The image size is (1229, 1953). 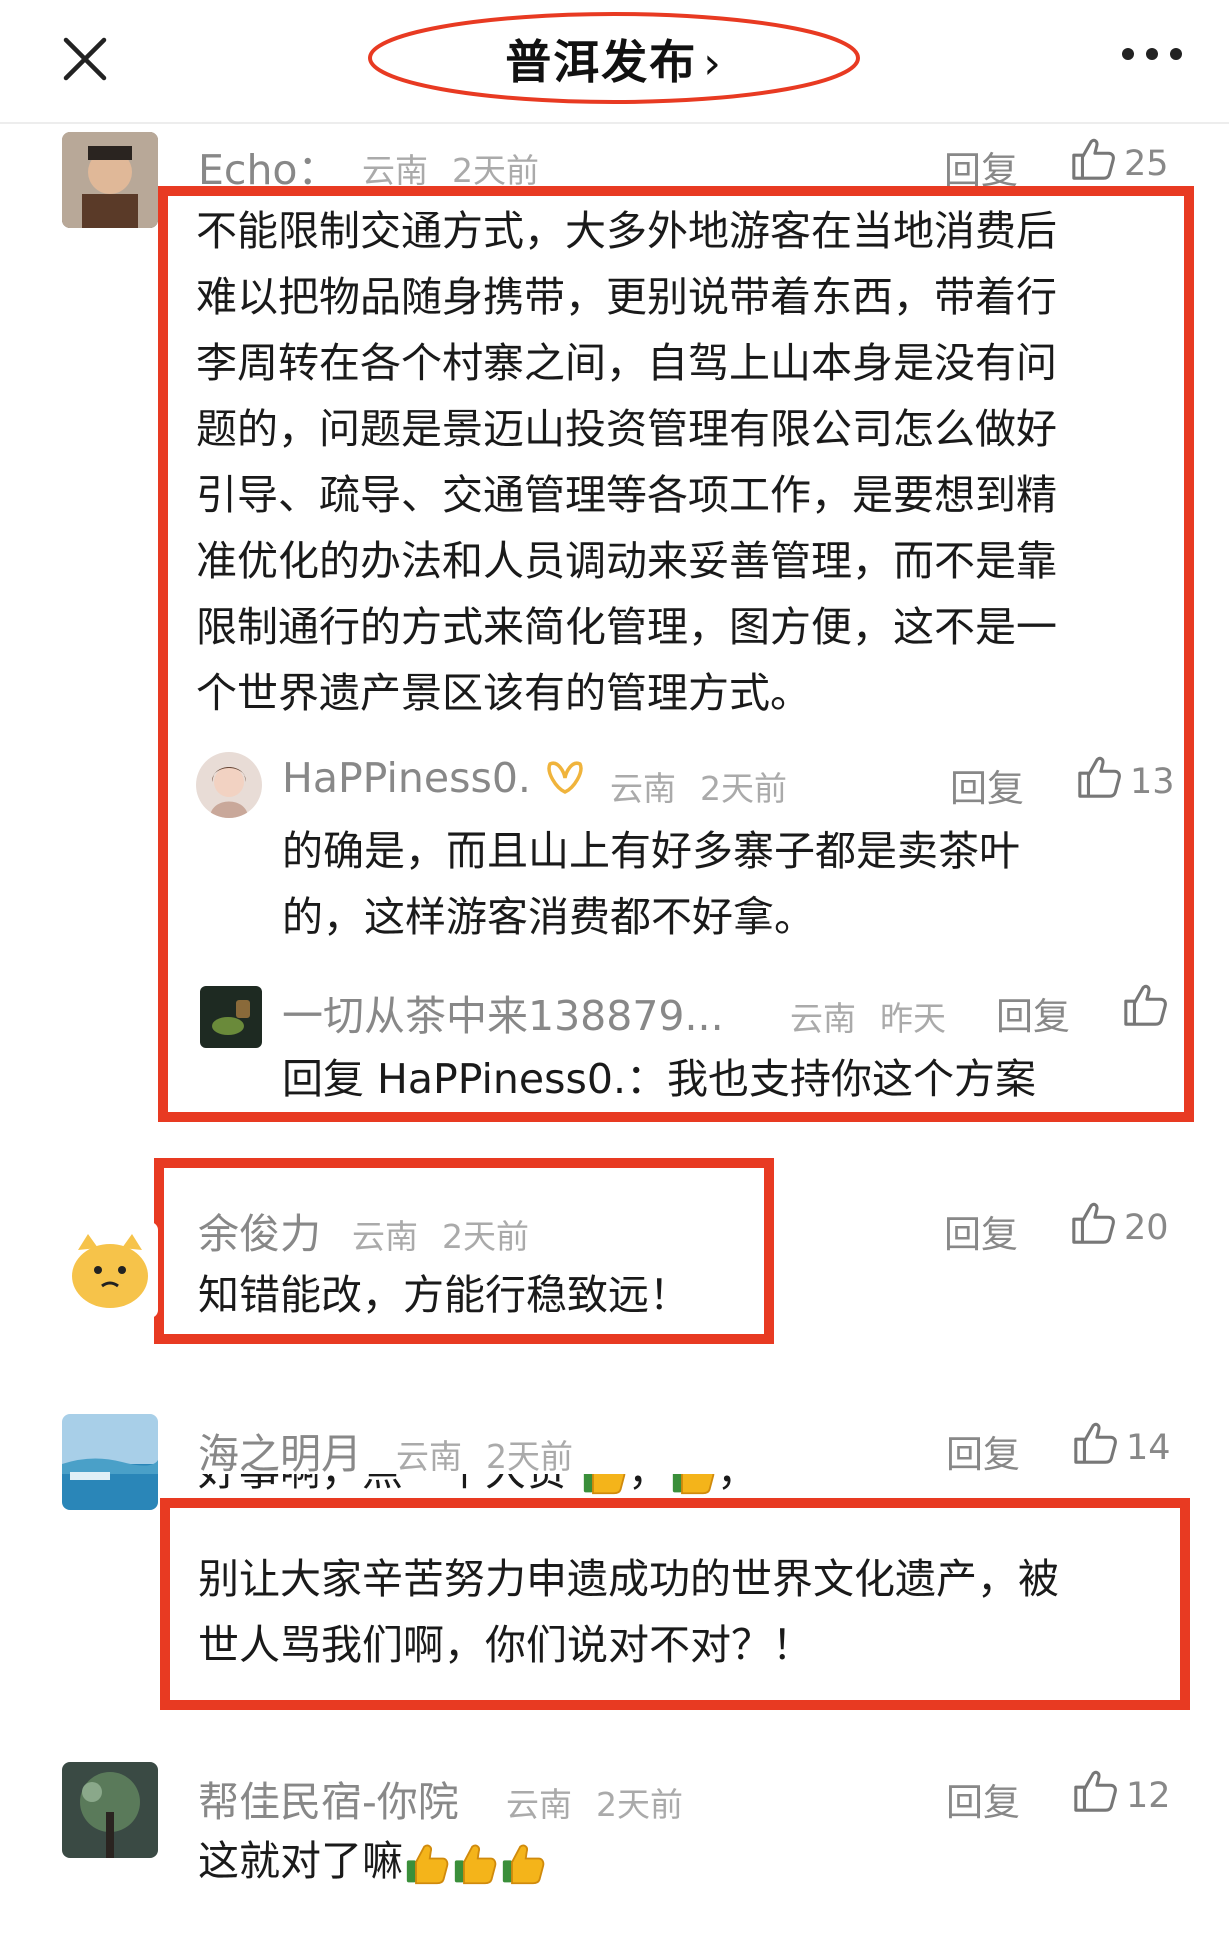 I want to click on chevron-right-icon: ›, so click(x=713, y=63).